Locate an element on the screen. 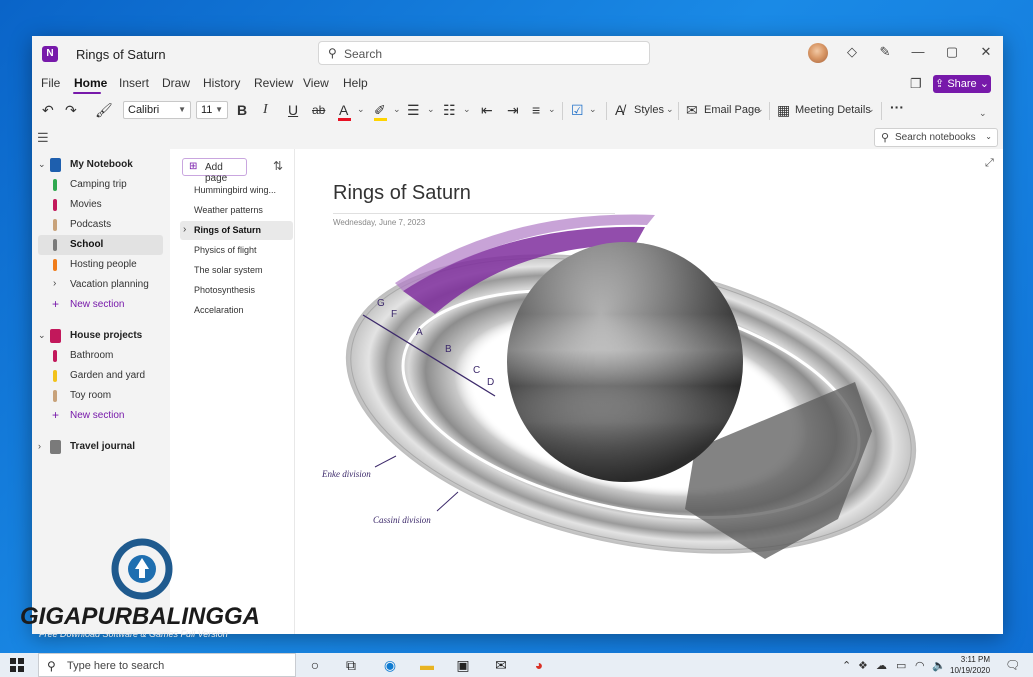 This screenshot has width=1033, height=677. share-label: Share is located at coordinates (962, 84).